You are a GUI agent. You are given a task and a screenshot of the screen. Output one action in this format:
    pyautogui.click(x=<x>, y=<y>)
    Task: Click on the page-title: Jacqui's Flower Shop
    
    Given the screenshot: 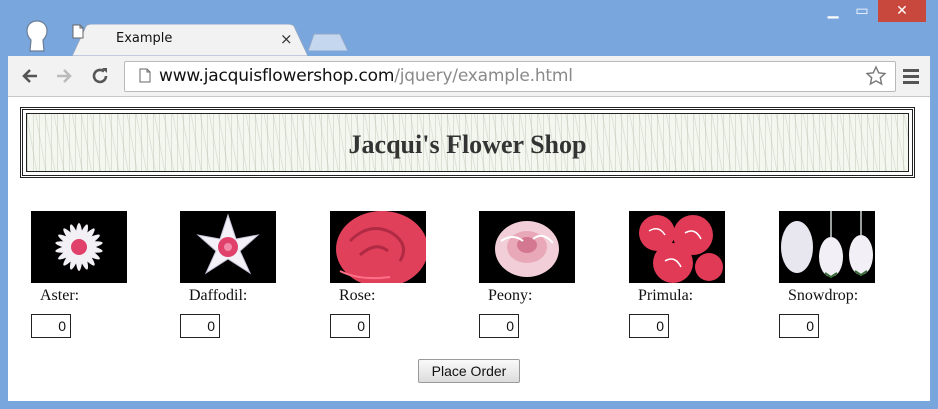 What is the action you would take?
    pyautogui.click(x=467, y=144)
    